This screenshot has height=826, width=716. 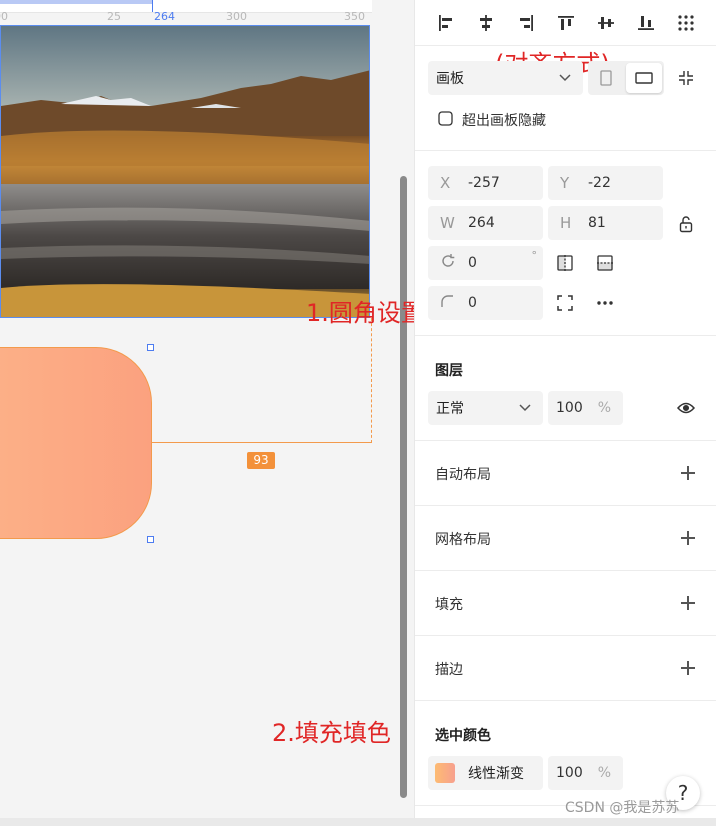 What do you see at coordinates (565, 473) in the screenshot?
I see `auto-layout-section: 自动布局` at bounding box center [565, 473].